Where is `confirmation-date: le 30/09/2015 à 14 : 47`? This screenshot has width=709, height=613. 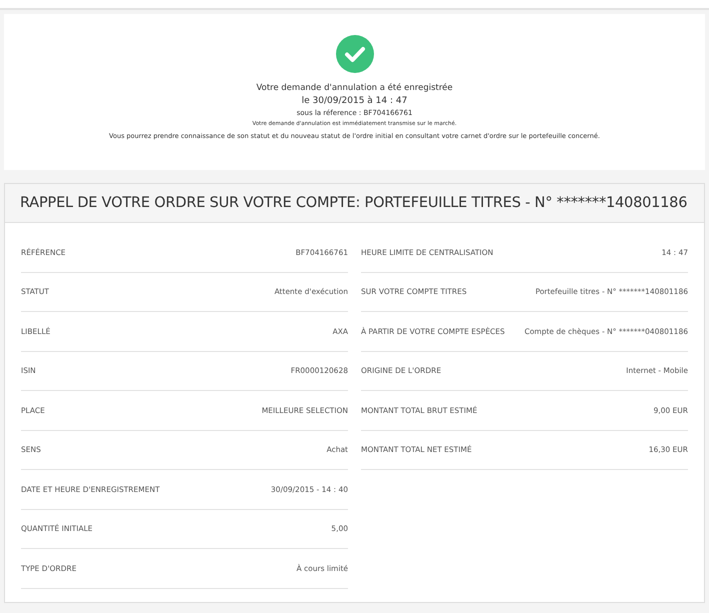
confirmation-date: le 30/09/2015 à 14 : 47 is located at coordinates (355, 101).